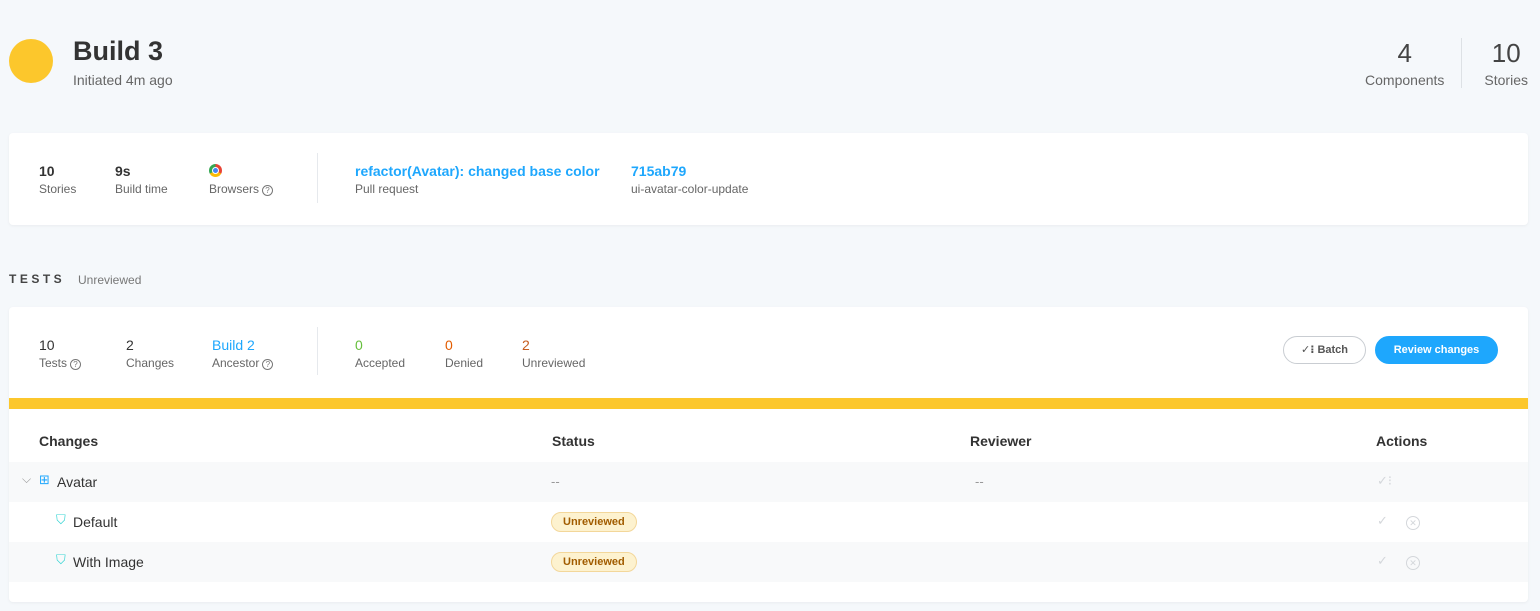  Describe the element at coordinates (449, 345) in the screenshot. I see `stat-denied-value: 0` at that location.